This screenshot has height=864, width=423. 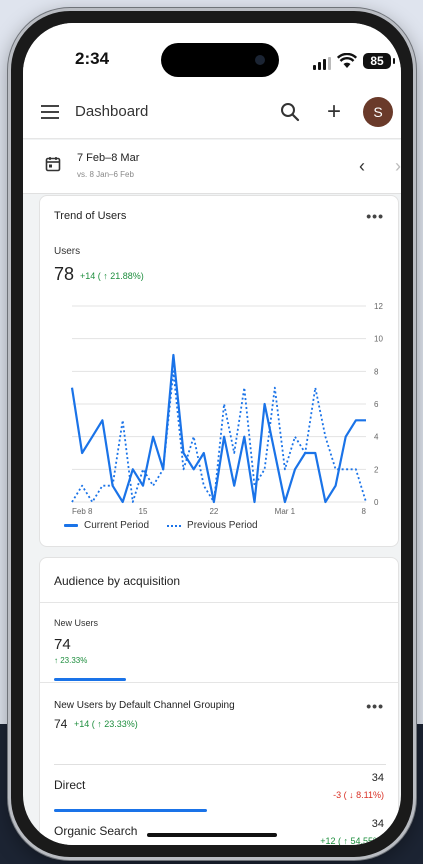 What do you see at coordinates (69, 785) in the screenshot?
I see `channel-row-label: Direct` at bounding box center [69, 785].